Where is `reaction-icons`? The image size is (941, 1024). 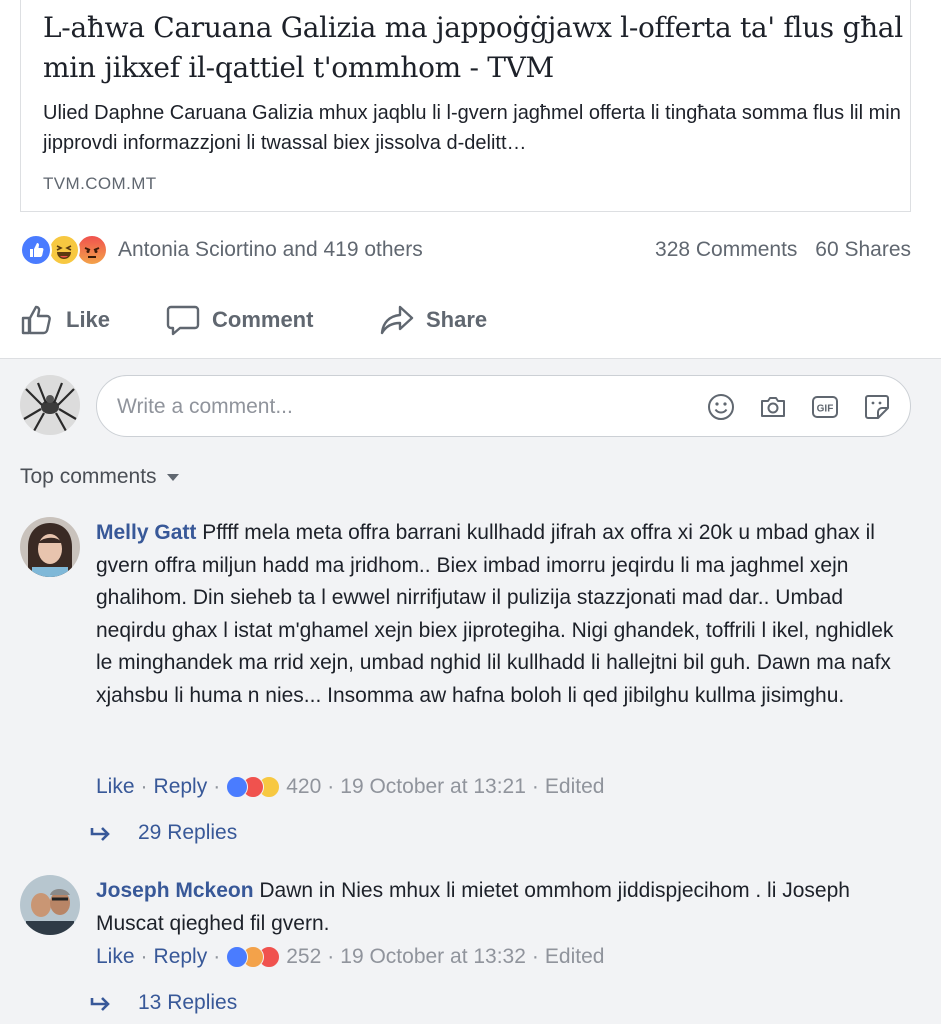
reaction-icons is located at coordinates (66, 251).